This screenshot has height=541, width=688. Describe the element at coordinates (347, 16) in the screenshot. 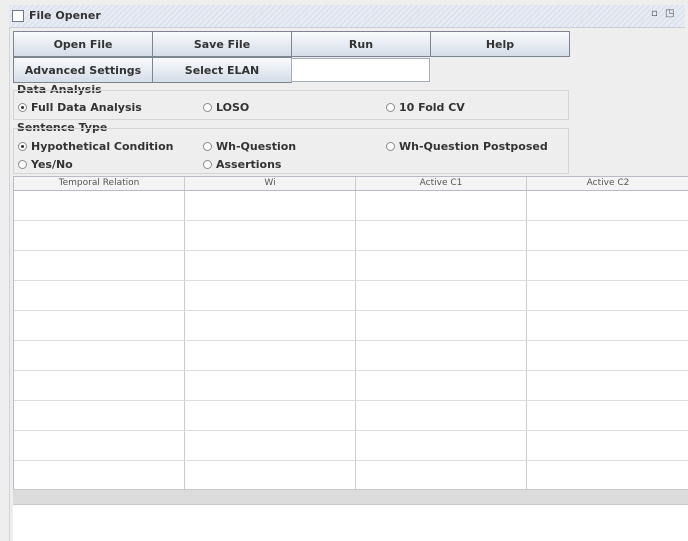

I see `title-bar: File Opener ▫ ◳` at that location.